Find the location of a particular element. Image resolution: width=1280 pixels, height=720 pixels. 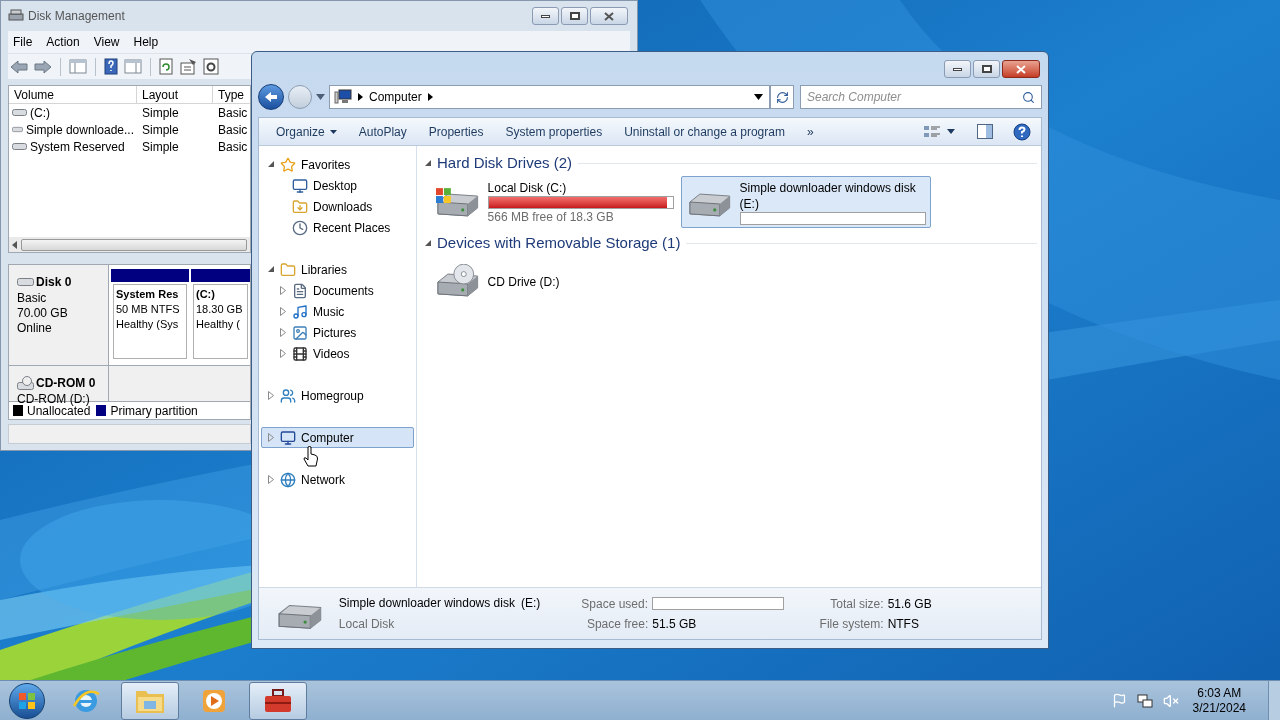

nav-item: Desktop is located at coordinates (337, 185).